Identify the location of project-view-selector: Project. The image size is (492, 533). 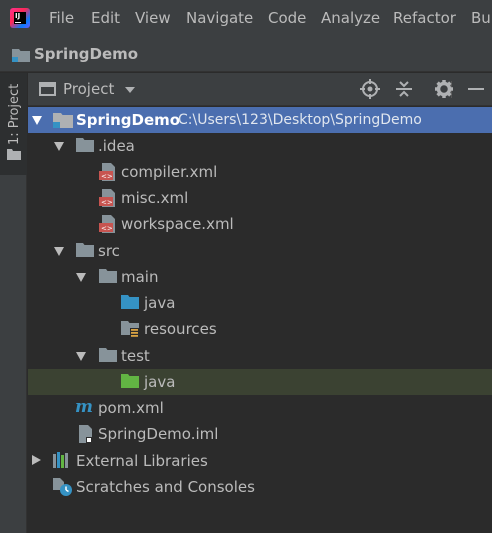
(88, 89).